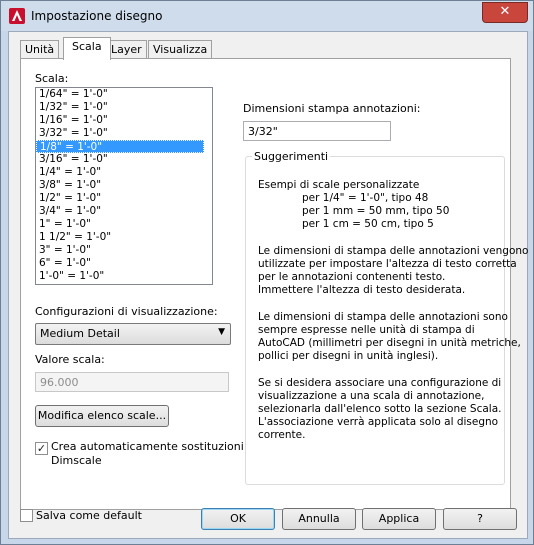 This screenshot has width=534, height=545. Describe the element at coordinates (124, 120) in the screenshot. I see `scale-list-item: 1/16" = 1'-0"` at that location.